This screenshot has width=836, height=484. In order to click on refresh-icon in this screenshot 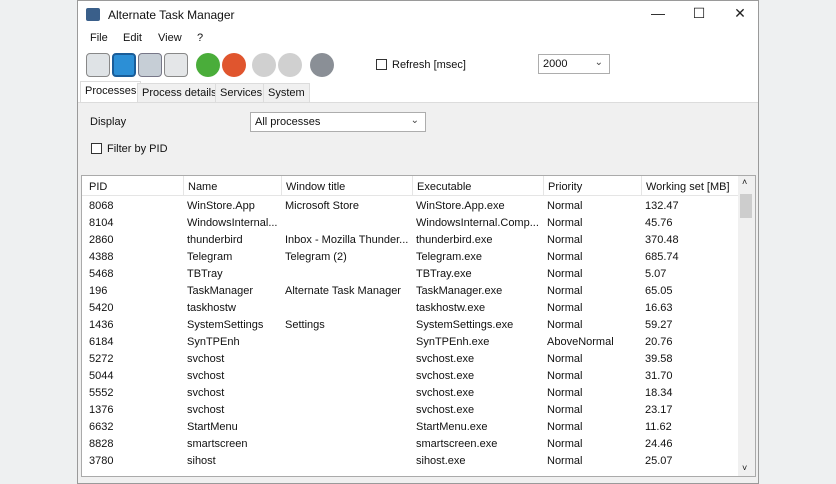, I will do `click(208, 65)`.